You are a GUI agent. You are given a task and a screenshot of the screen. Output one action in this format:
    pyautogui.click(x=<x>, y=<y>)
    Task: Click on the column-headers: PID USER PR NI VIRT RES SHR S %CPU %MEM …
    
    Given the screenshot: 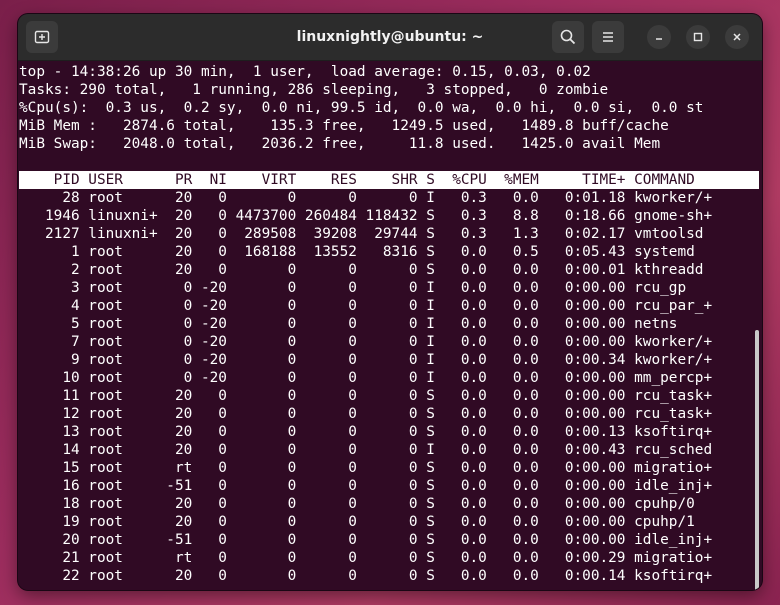 What is the action you would take?
    pyautogui.click(x=357, y=180)
    